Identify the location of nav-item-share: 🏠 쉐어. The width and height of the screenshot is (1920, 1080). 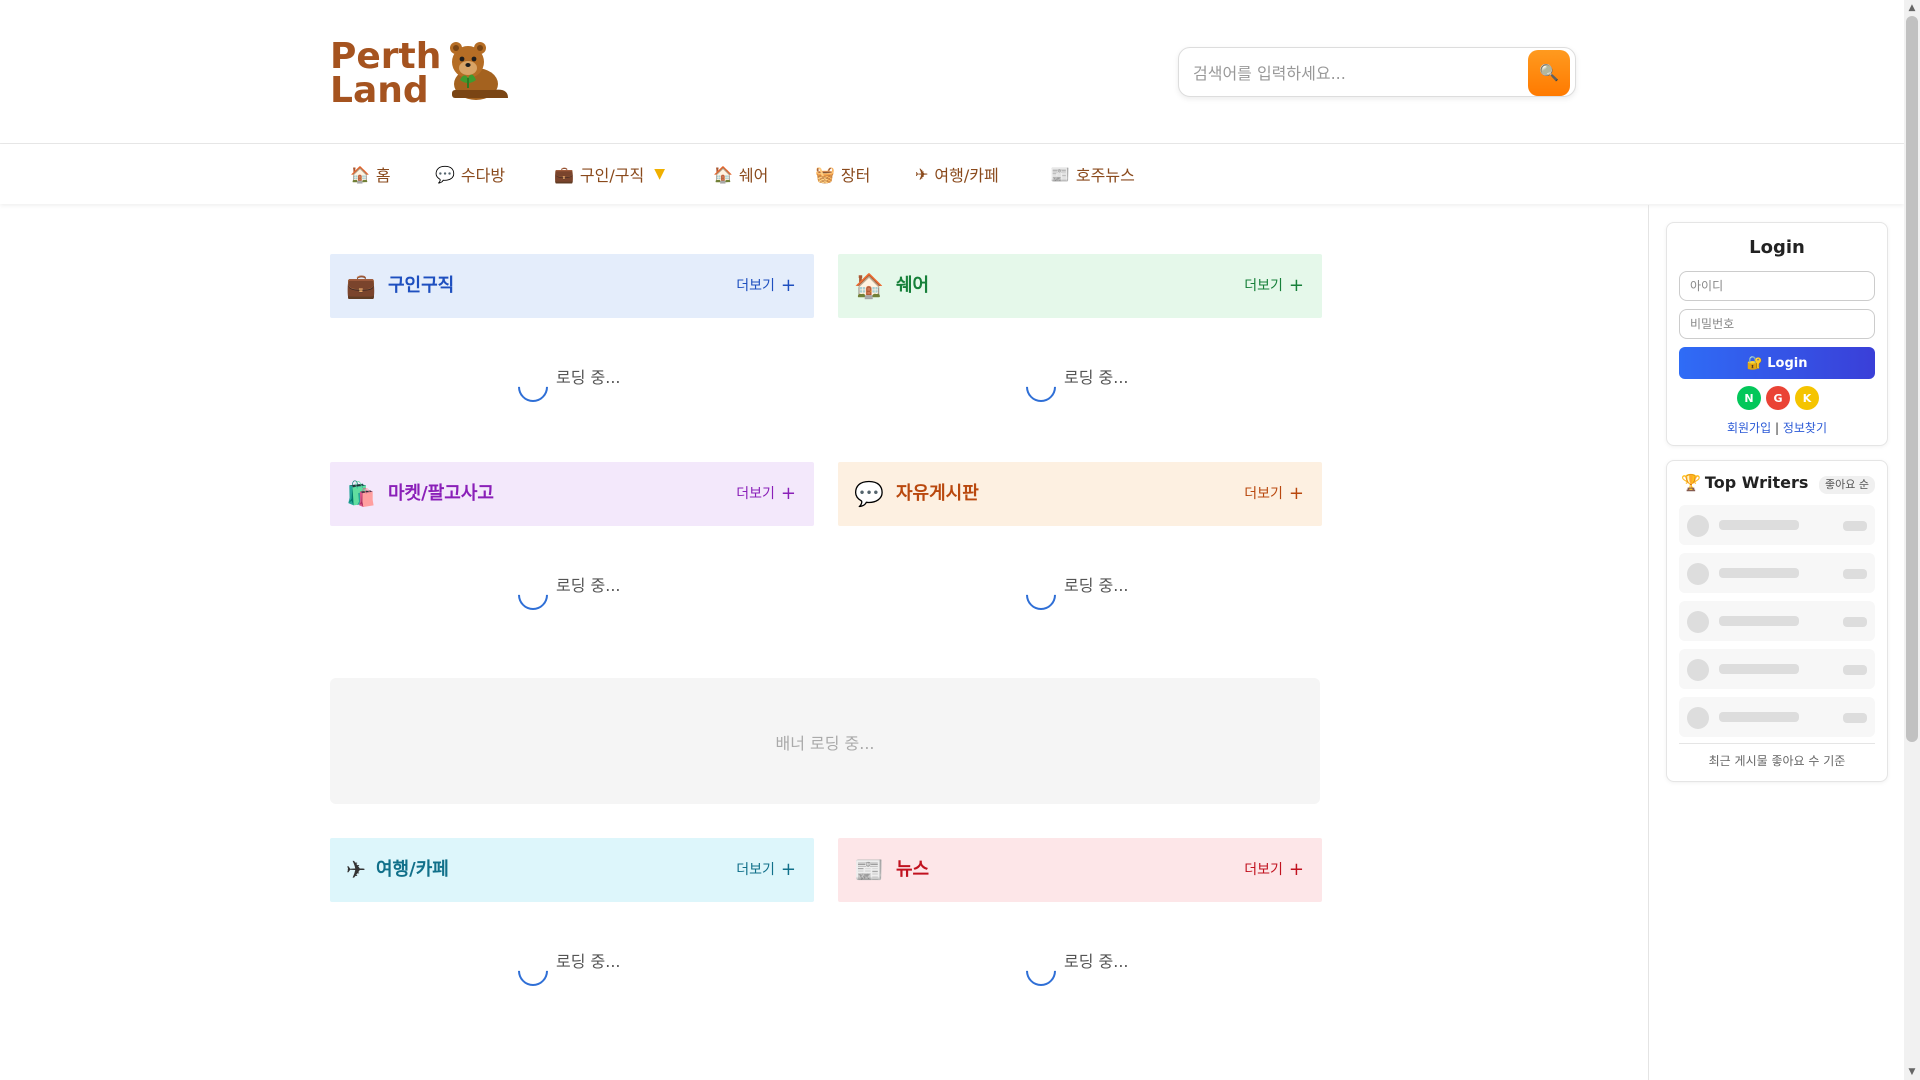
(740, 174).